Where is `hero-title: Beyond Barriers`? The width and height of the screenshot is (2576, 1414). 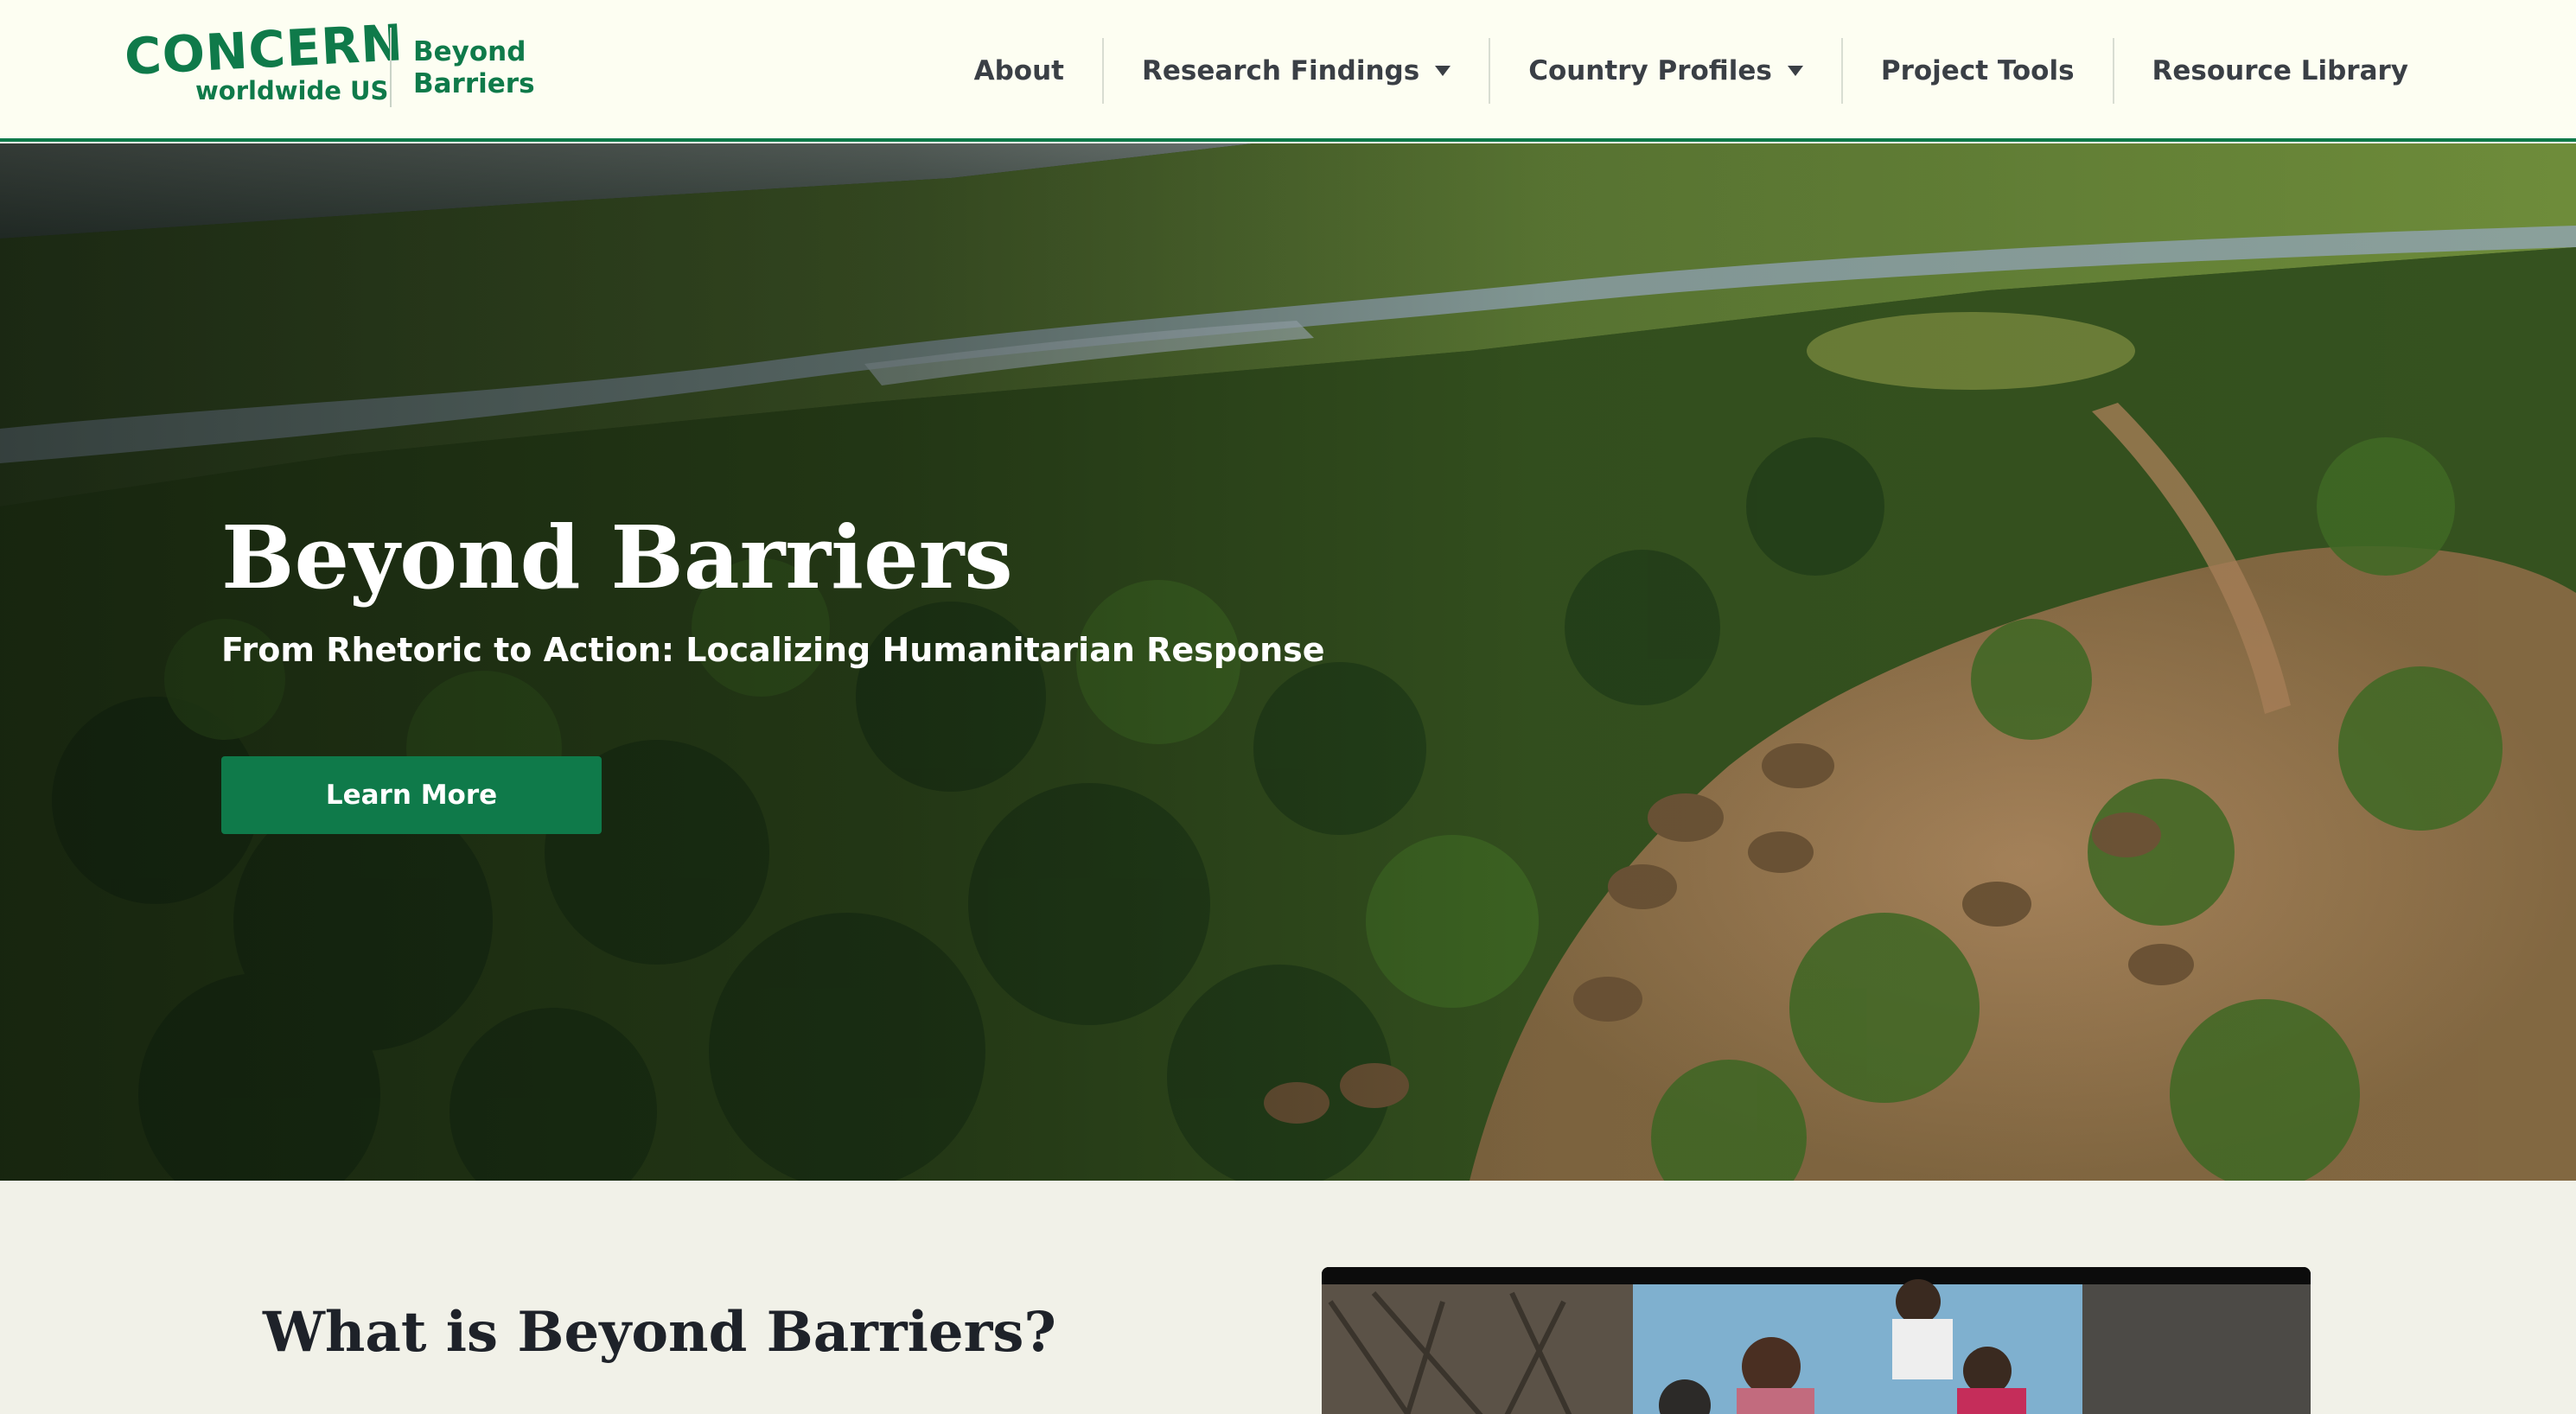 hero-title: Beyond Barriers is located at coordinates (617, 557).